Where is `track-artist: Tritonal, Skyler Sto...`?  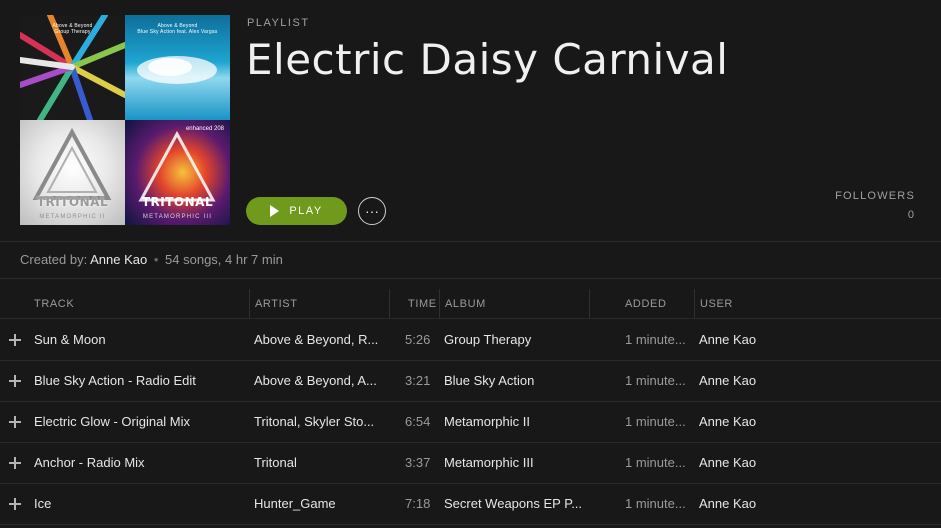
track-artist: Tritonal, Skyler Sto... is located at coordinates (324, 422).